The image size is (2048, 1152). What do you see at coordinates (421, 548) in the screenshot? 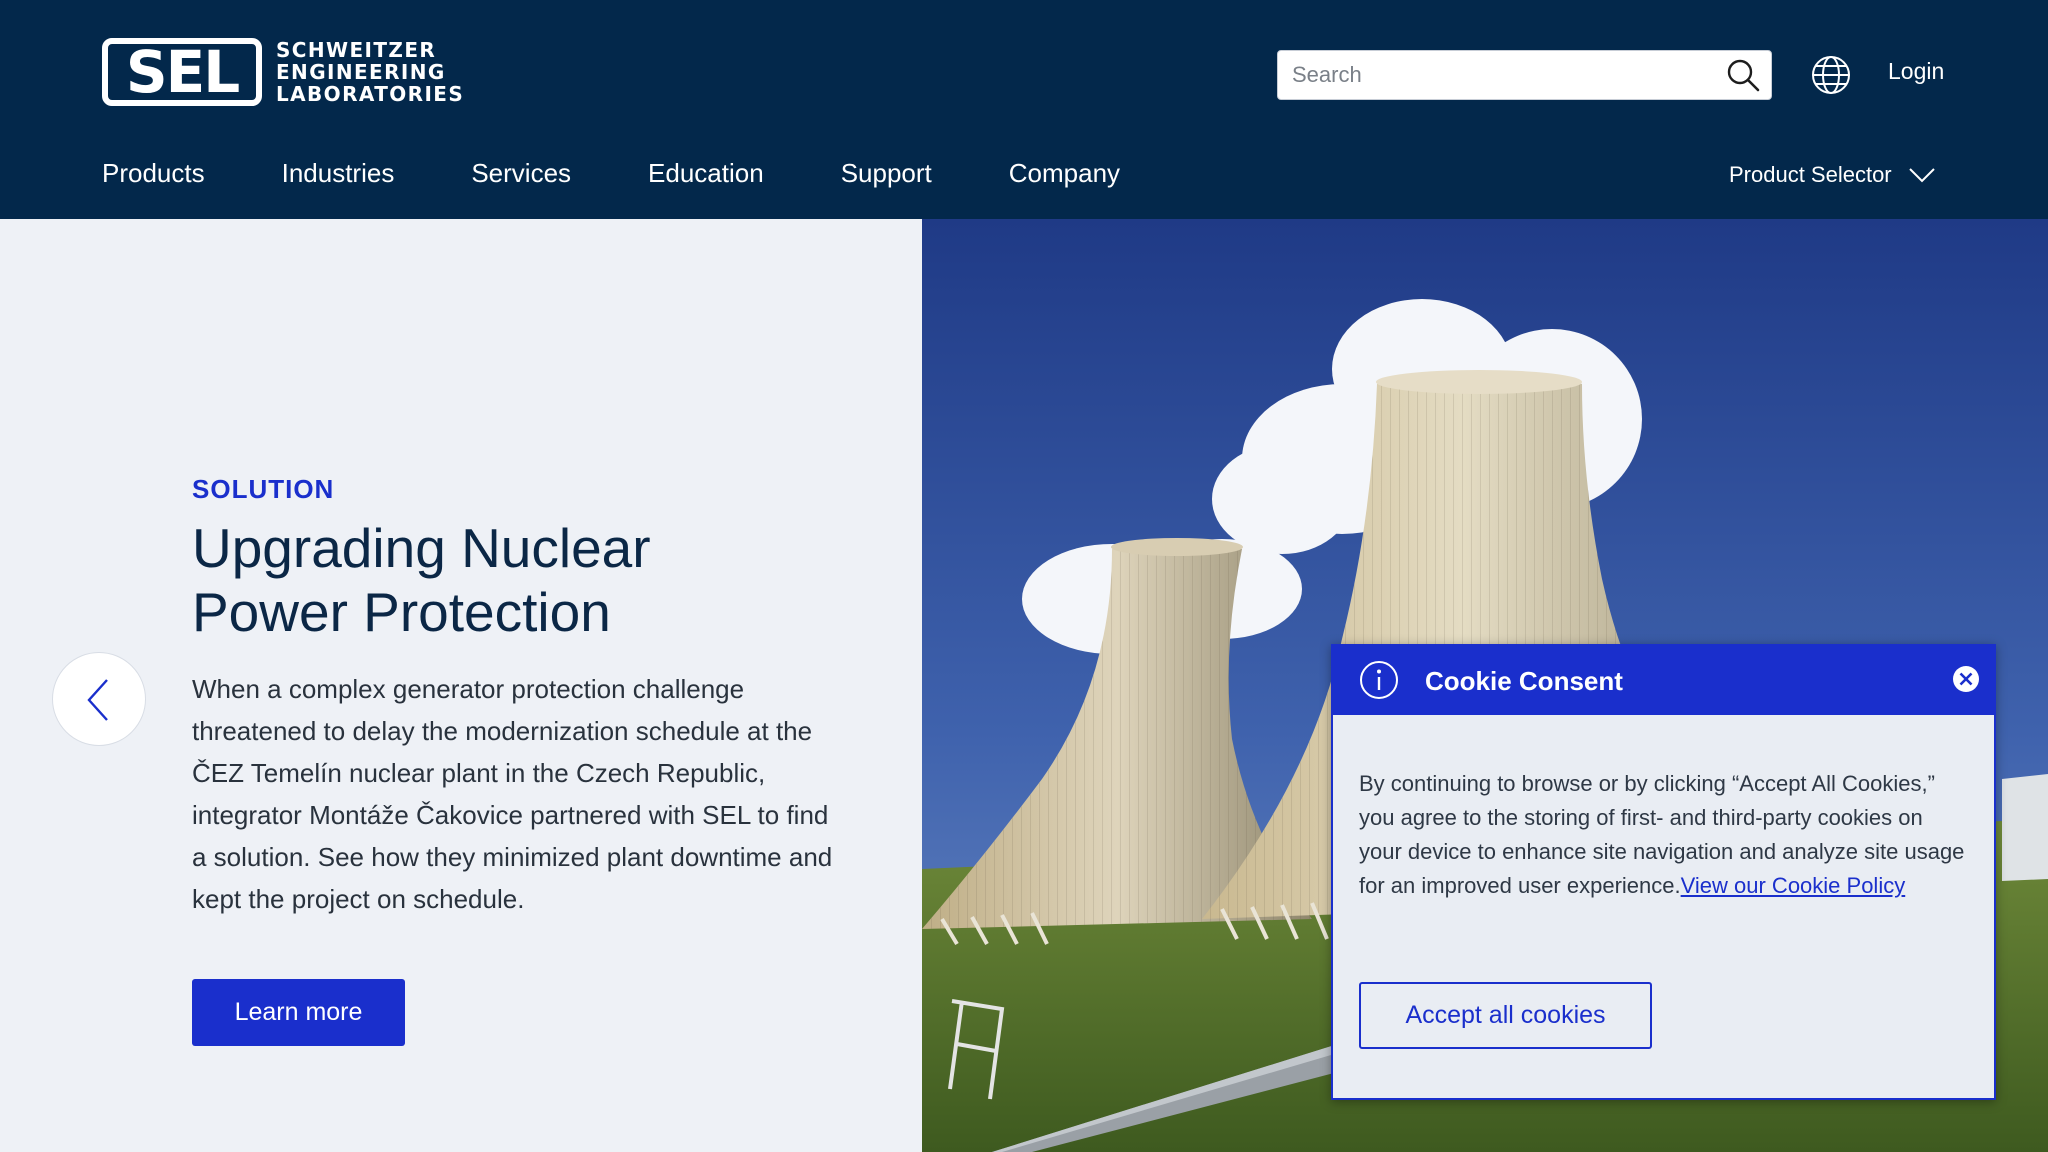
I see `hero-title-line-1: Upgrading Nuclear` at bounding box center [421, 548].